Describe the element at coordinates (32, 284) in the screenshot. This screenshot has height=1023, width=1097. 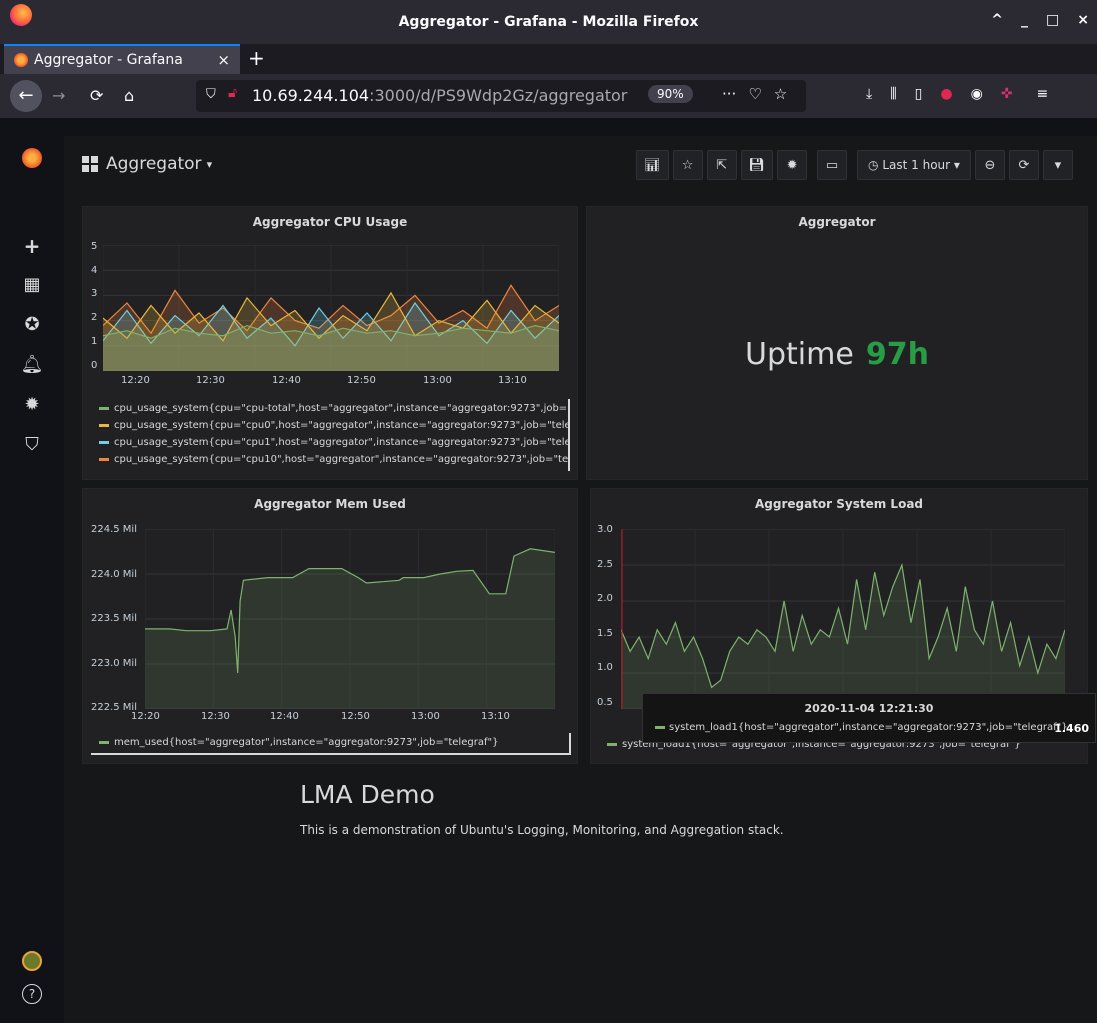
I see `dashboards-icon: ▦` at that location.